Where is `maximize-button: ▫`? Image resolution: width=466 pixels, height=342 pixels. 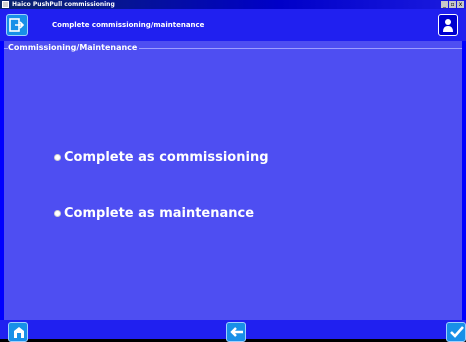 maximize-button: ▫ is located at coordinates (452, 4).